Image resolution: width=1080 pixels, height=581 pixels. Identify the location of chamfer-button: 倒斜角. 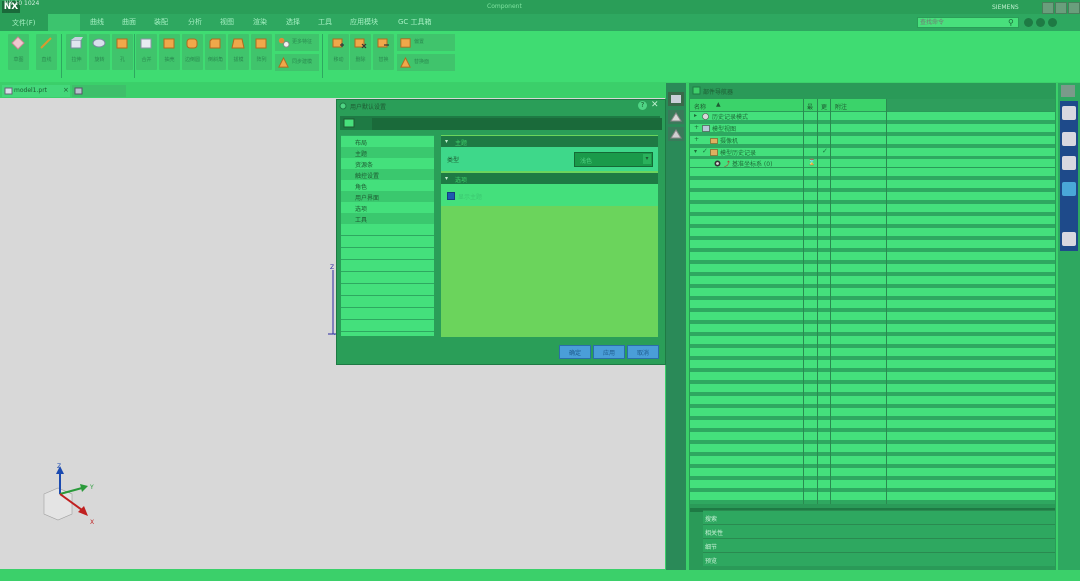
(215, 52).